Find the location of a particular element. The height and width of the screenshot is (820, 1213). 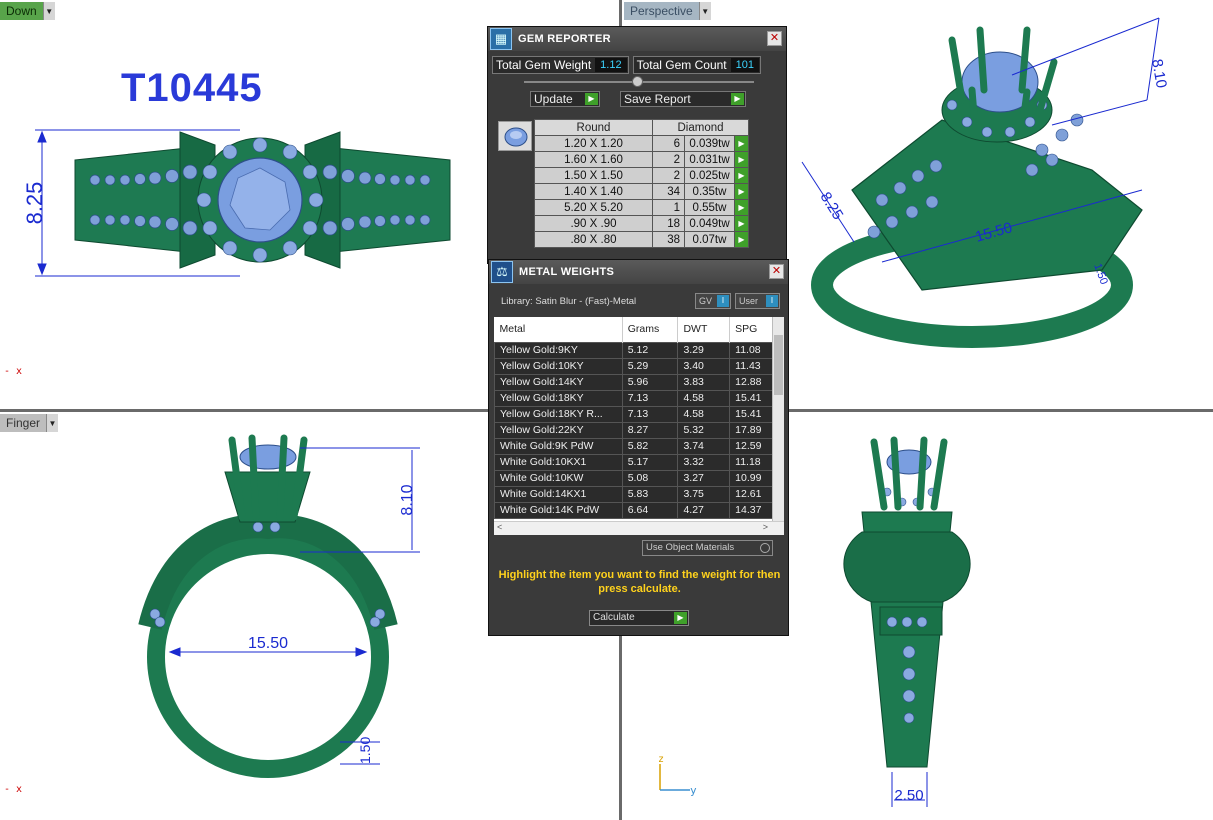

horizontal-scrollbar: < > is located at coordinates (639, 528).